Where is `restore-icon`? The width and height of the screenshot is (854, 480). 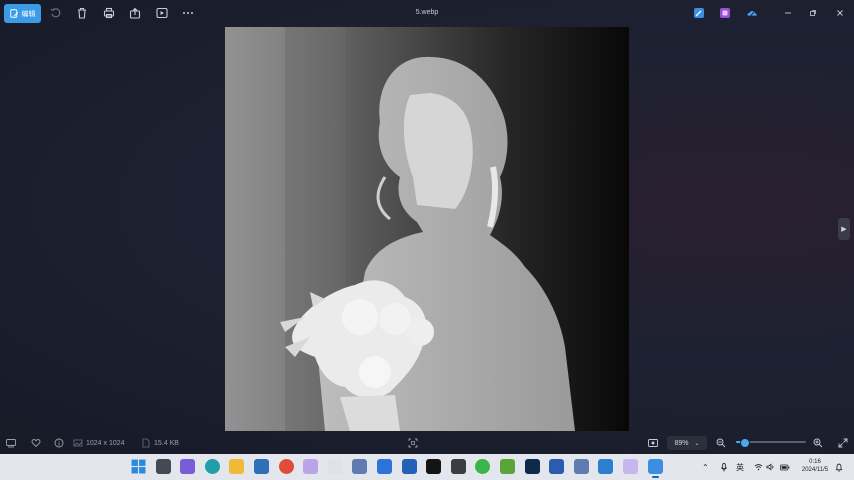
restore-icon is located at coordinates (813, 13).